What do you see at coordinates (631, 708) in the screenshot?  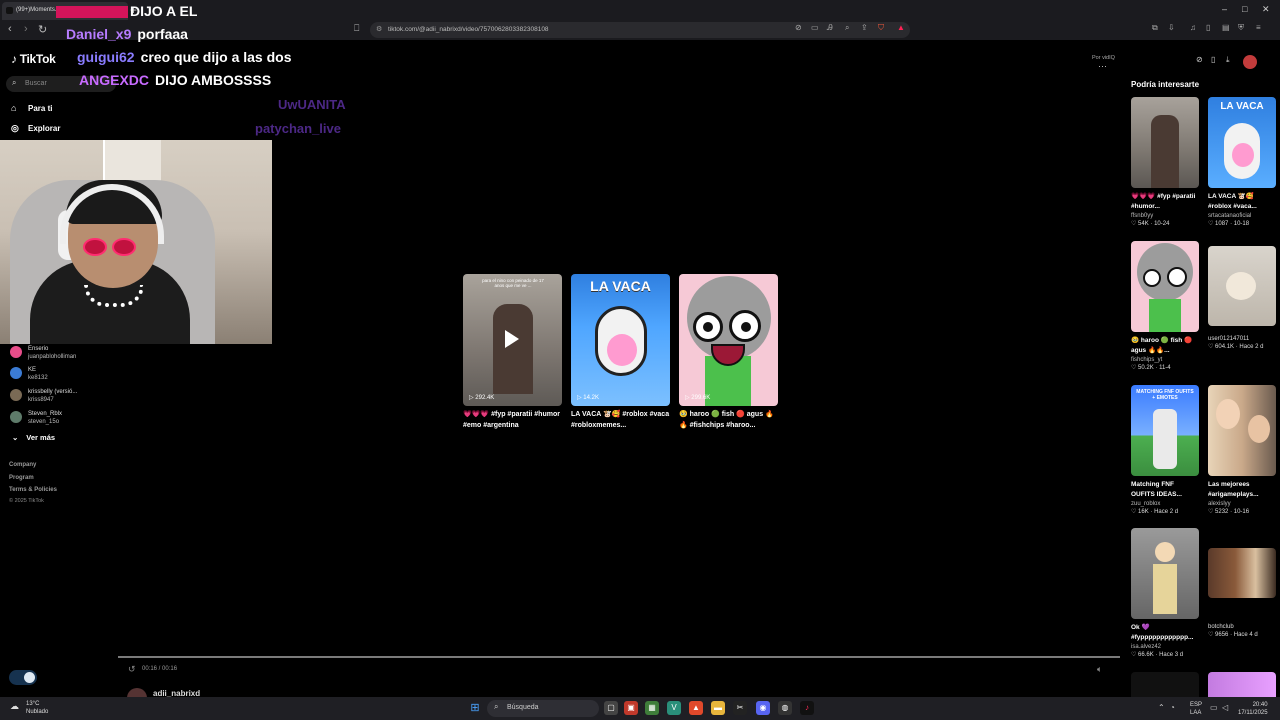 I see `app-icon: ▣` at bounding box center [631, 708].